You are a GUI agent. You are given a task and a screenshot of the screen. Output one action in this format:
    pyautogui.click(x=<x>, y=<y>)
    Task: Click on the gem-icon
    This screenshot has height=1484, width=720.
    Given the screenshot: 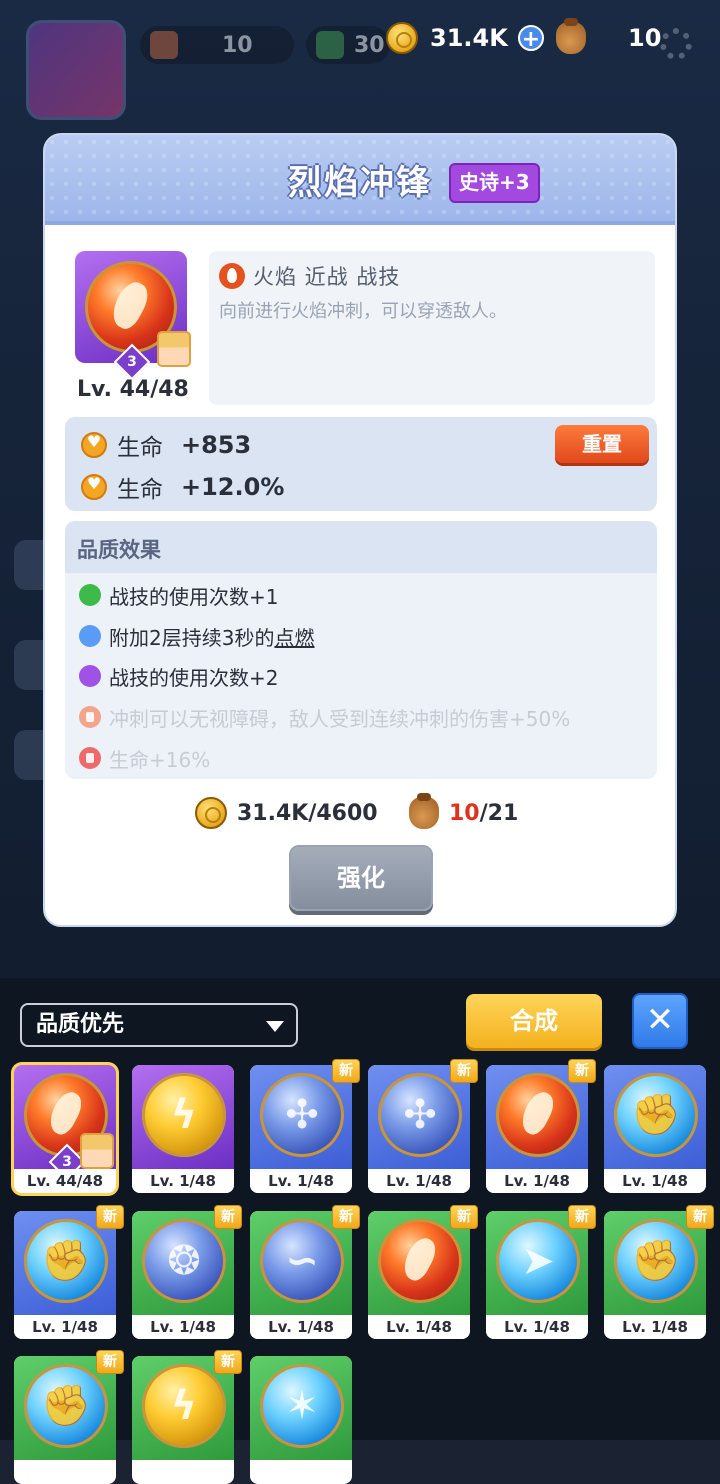 What is the action you would take?
    pyautogui.click(x=330, y=45)
    